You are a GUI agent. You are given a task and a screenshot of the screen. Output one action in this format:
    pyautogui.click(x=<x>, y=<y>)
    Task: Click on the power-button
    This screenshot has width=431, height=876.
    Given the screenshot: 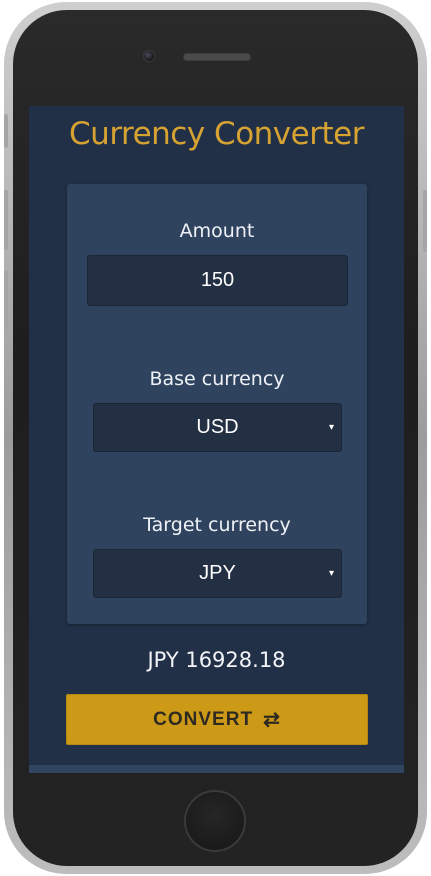 What is the action you would take?
    pyautogui.click(x=425, y=221)
    